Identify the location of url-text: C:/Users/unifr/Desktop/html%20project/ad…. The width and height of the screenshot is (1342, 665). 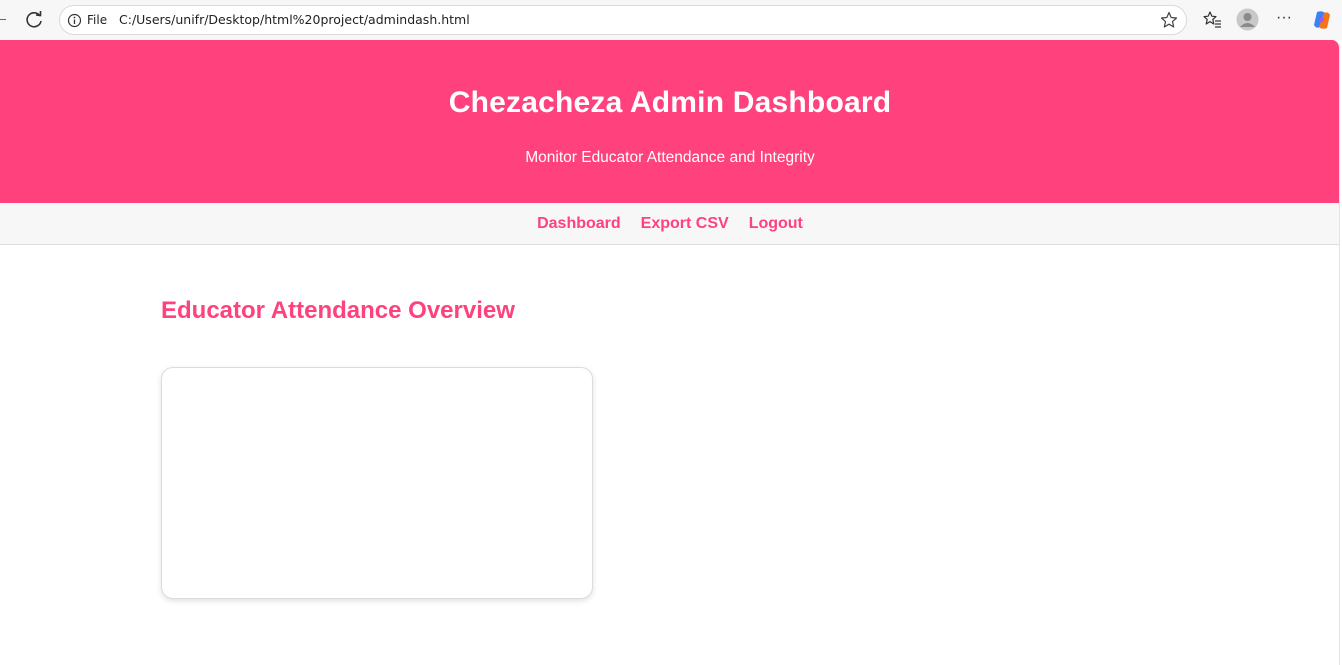
(294, 20).